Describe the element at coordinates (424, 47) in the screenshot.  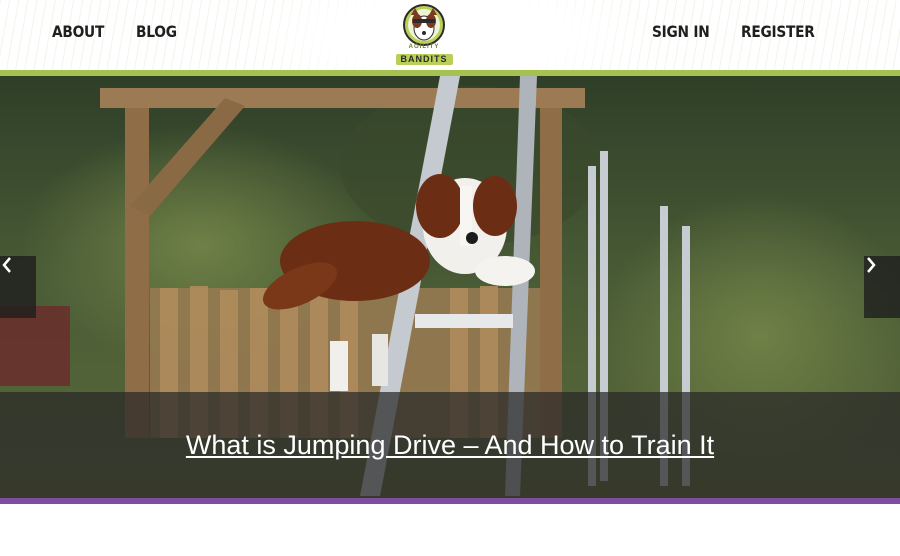
I see `logo-small-text: AGILITY` at that location.